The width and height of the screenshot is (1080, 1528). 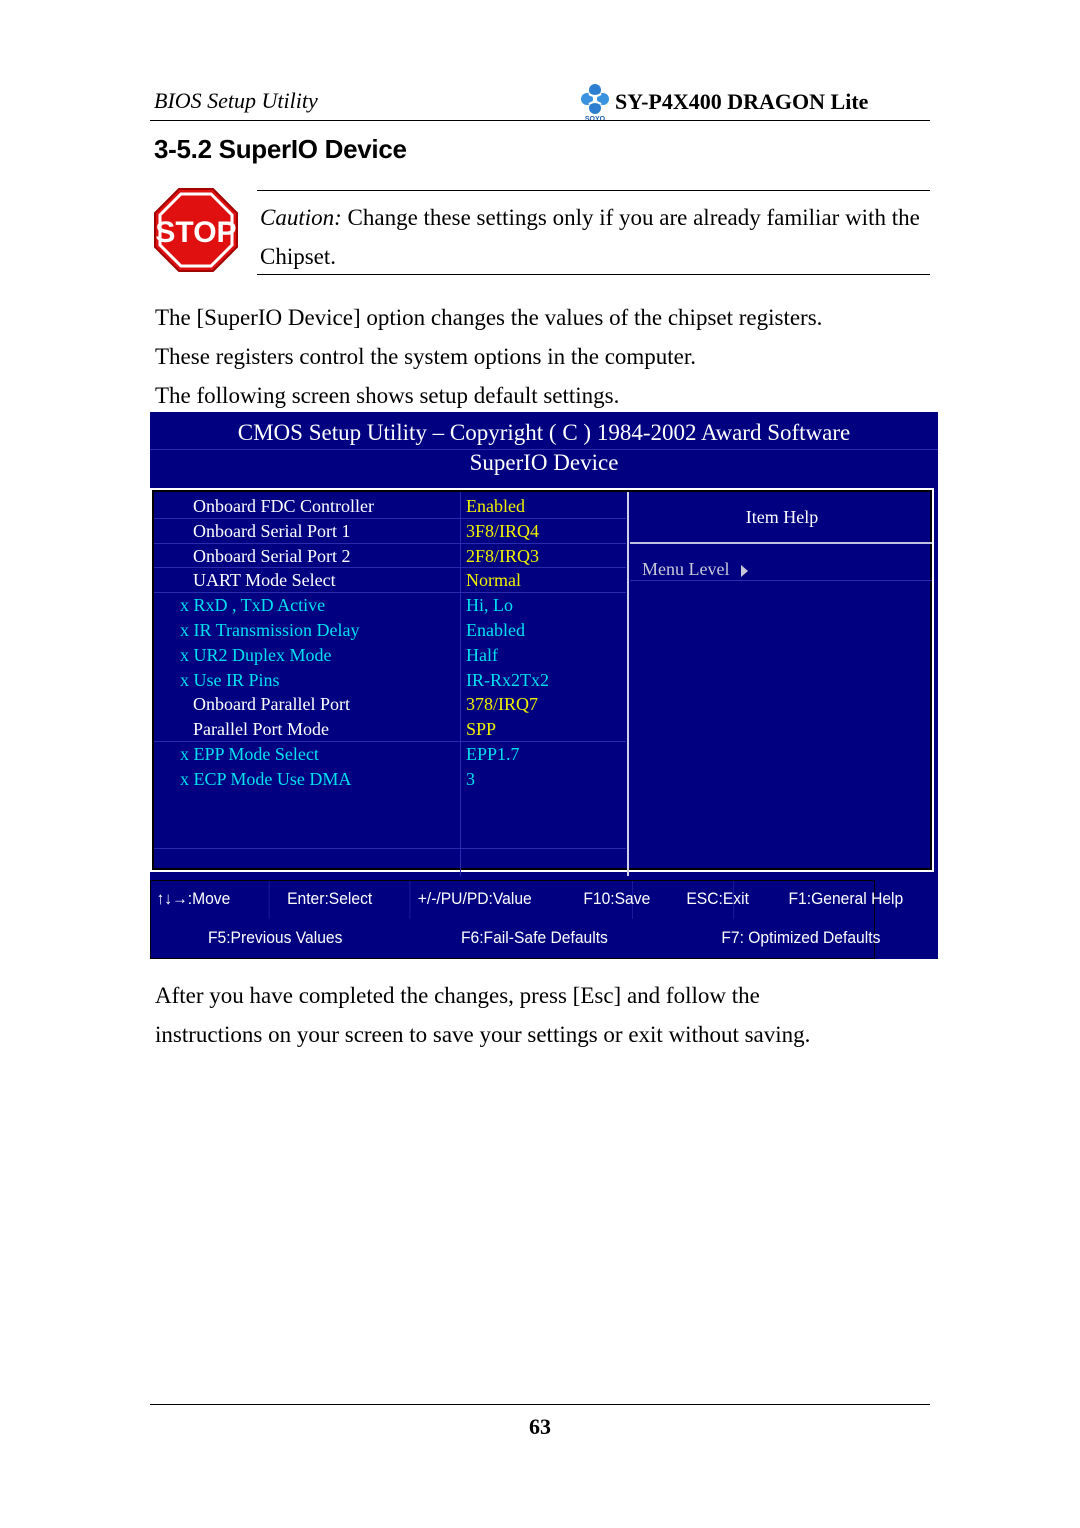 I want to click on setting-value: 2F8/IRQ3, so click(x=502, y=556).